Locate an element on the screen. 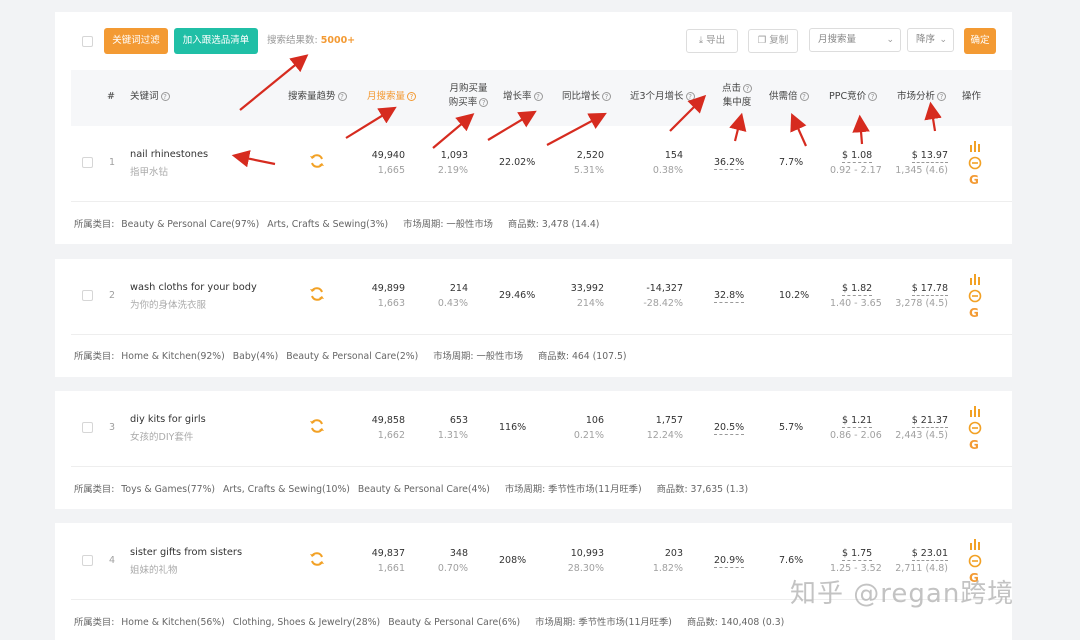  add-to-list-button: 加入跟选品清单 is located at coordinates (216, 41).